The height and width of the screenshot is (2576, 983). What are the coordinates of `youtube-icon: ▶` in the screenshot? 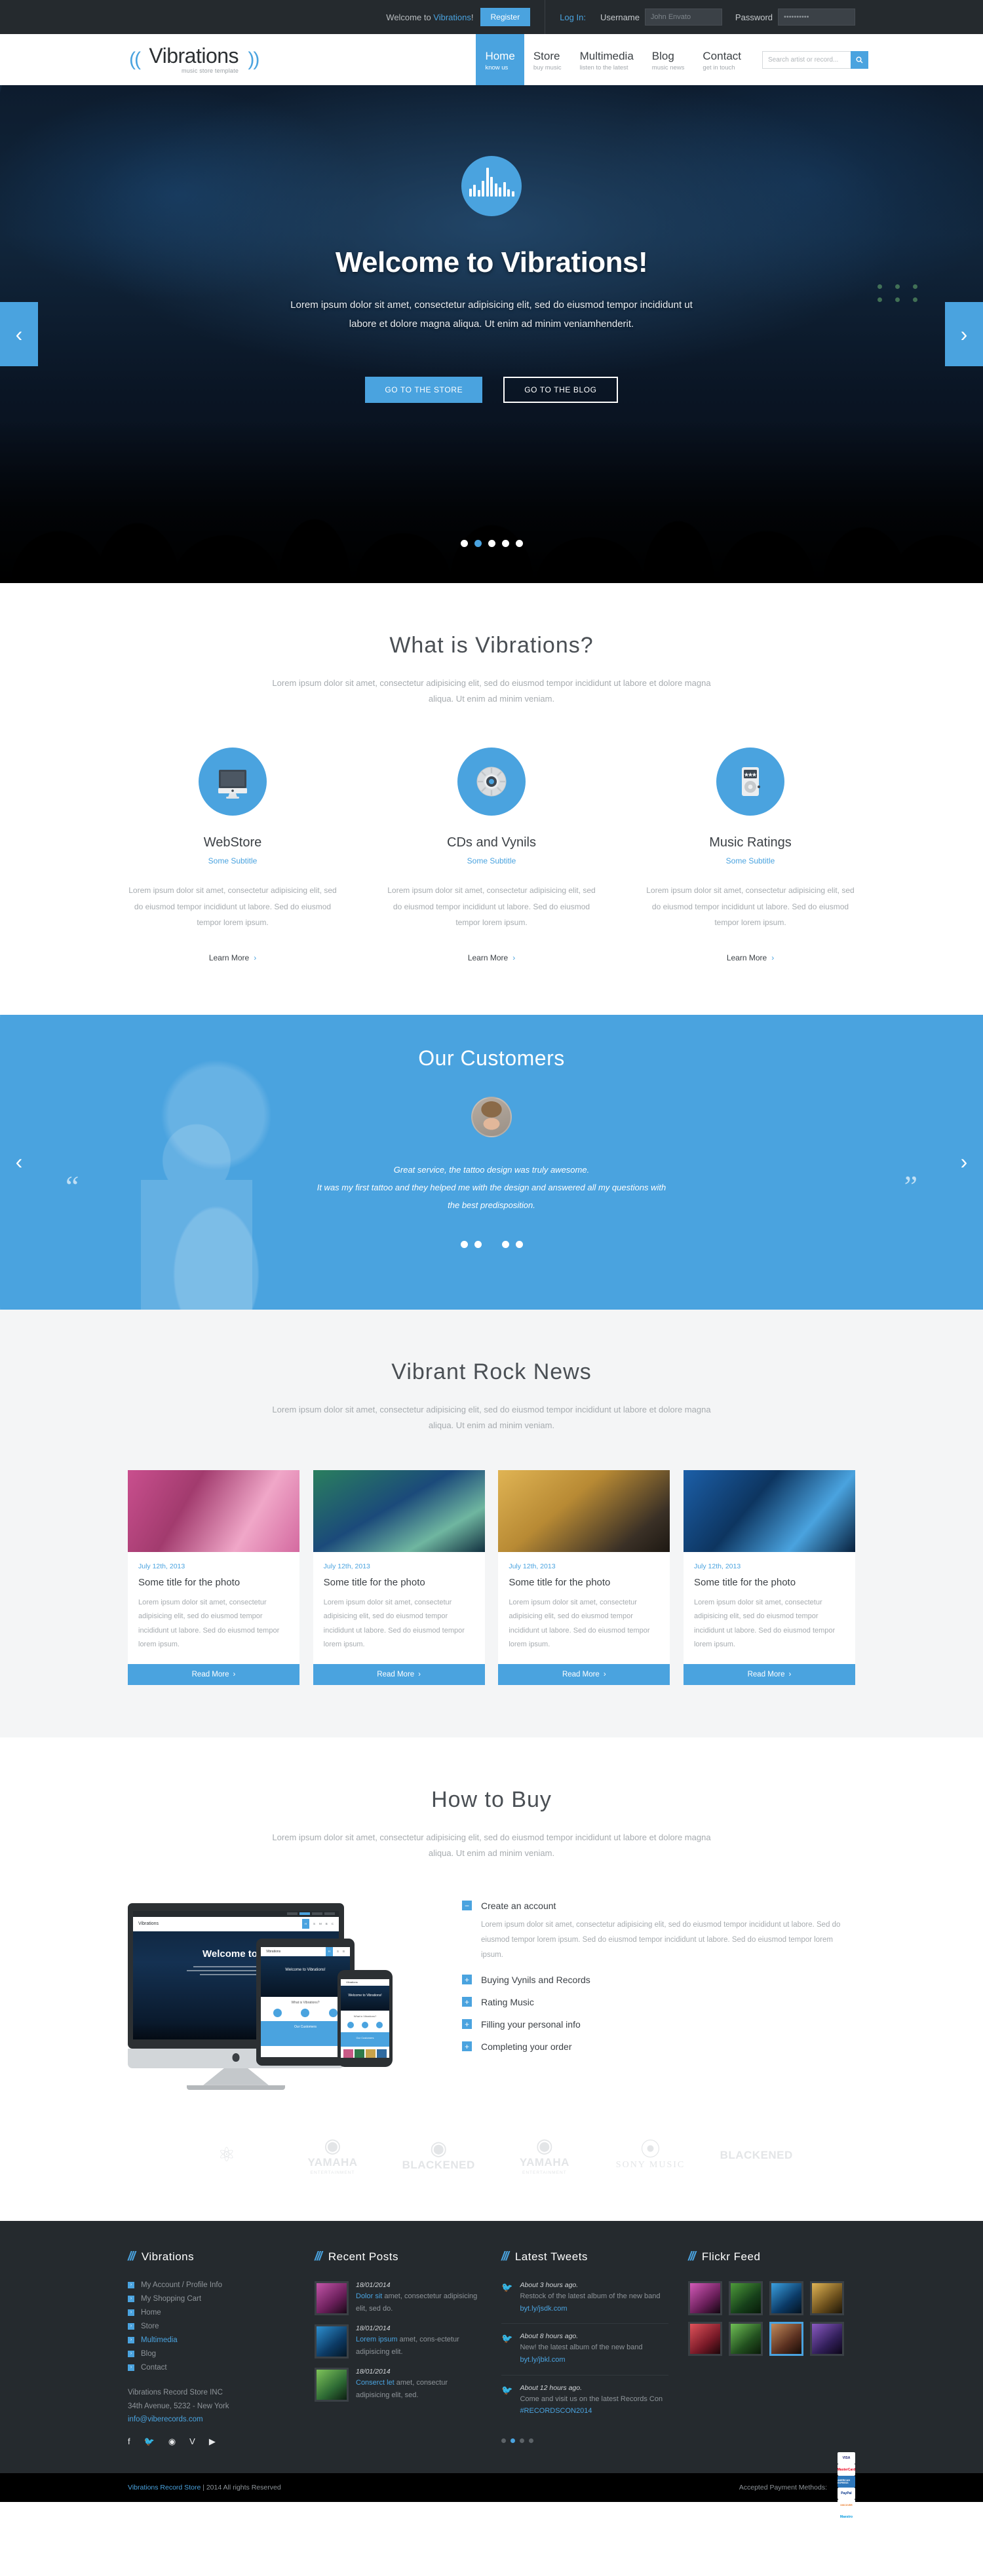 It's located at (212, 2441).